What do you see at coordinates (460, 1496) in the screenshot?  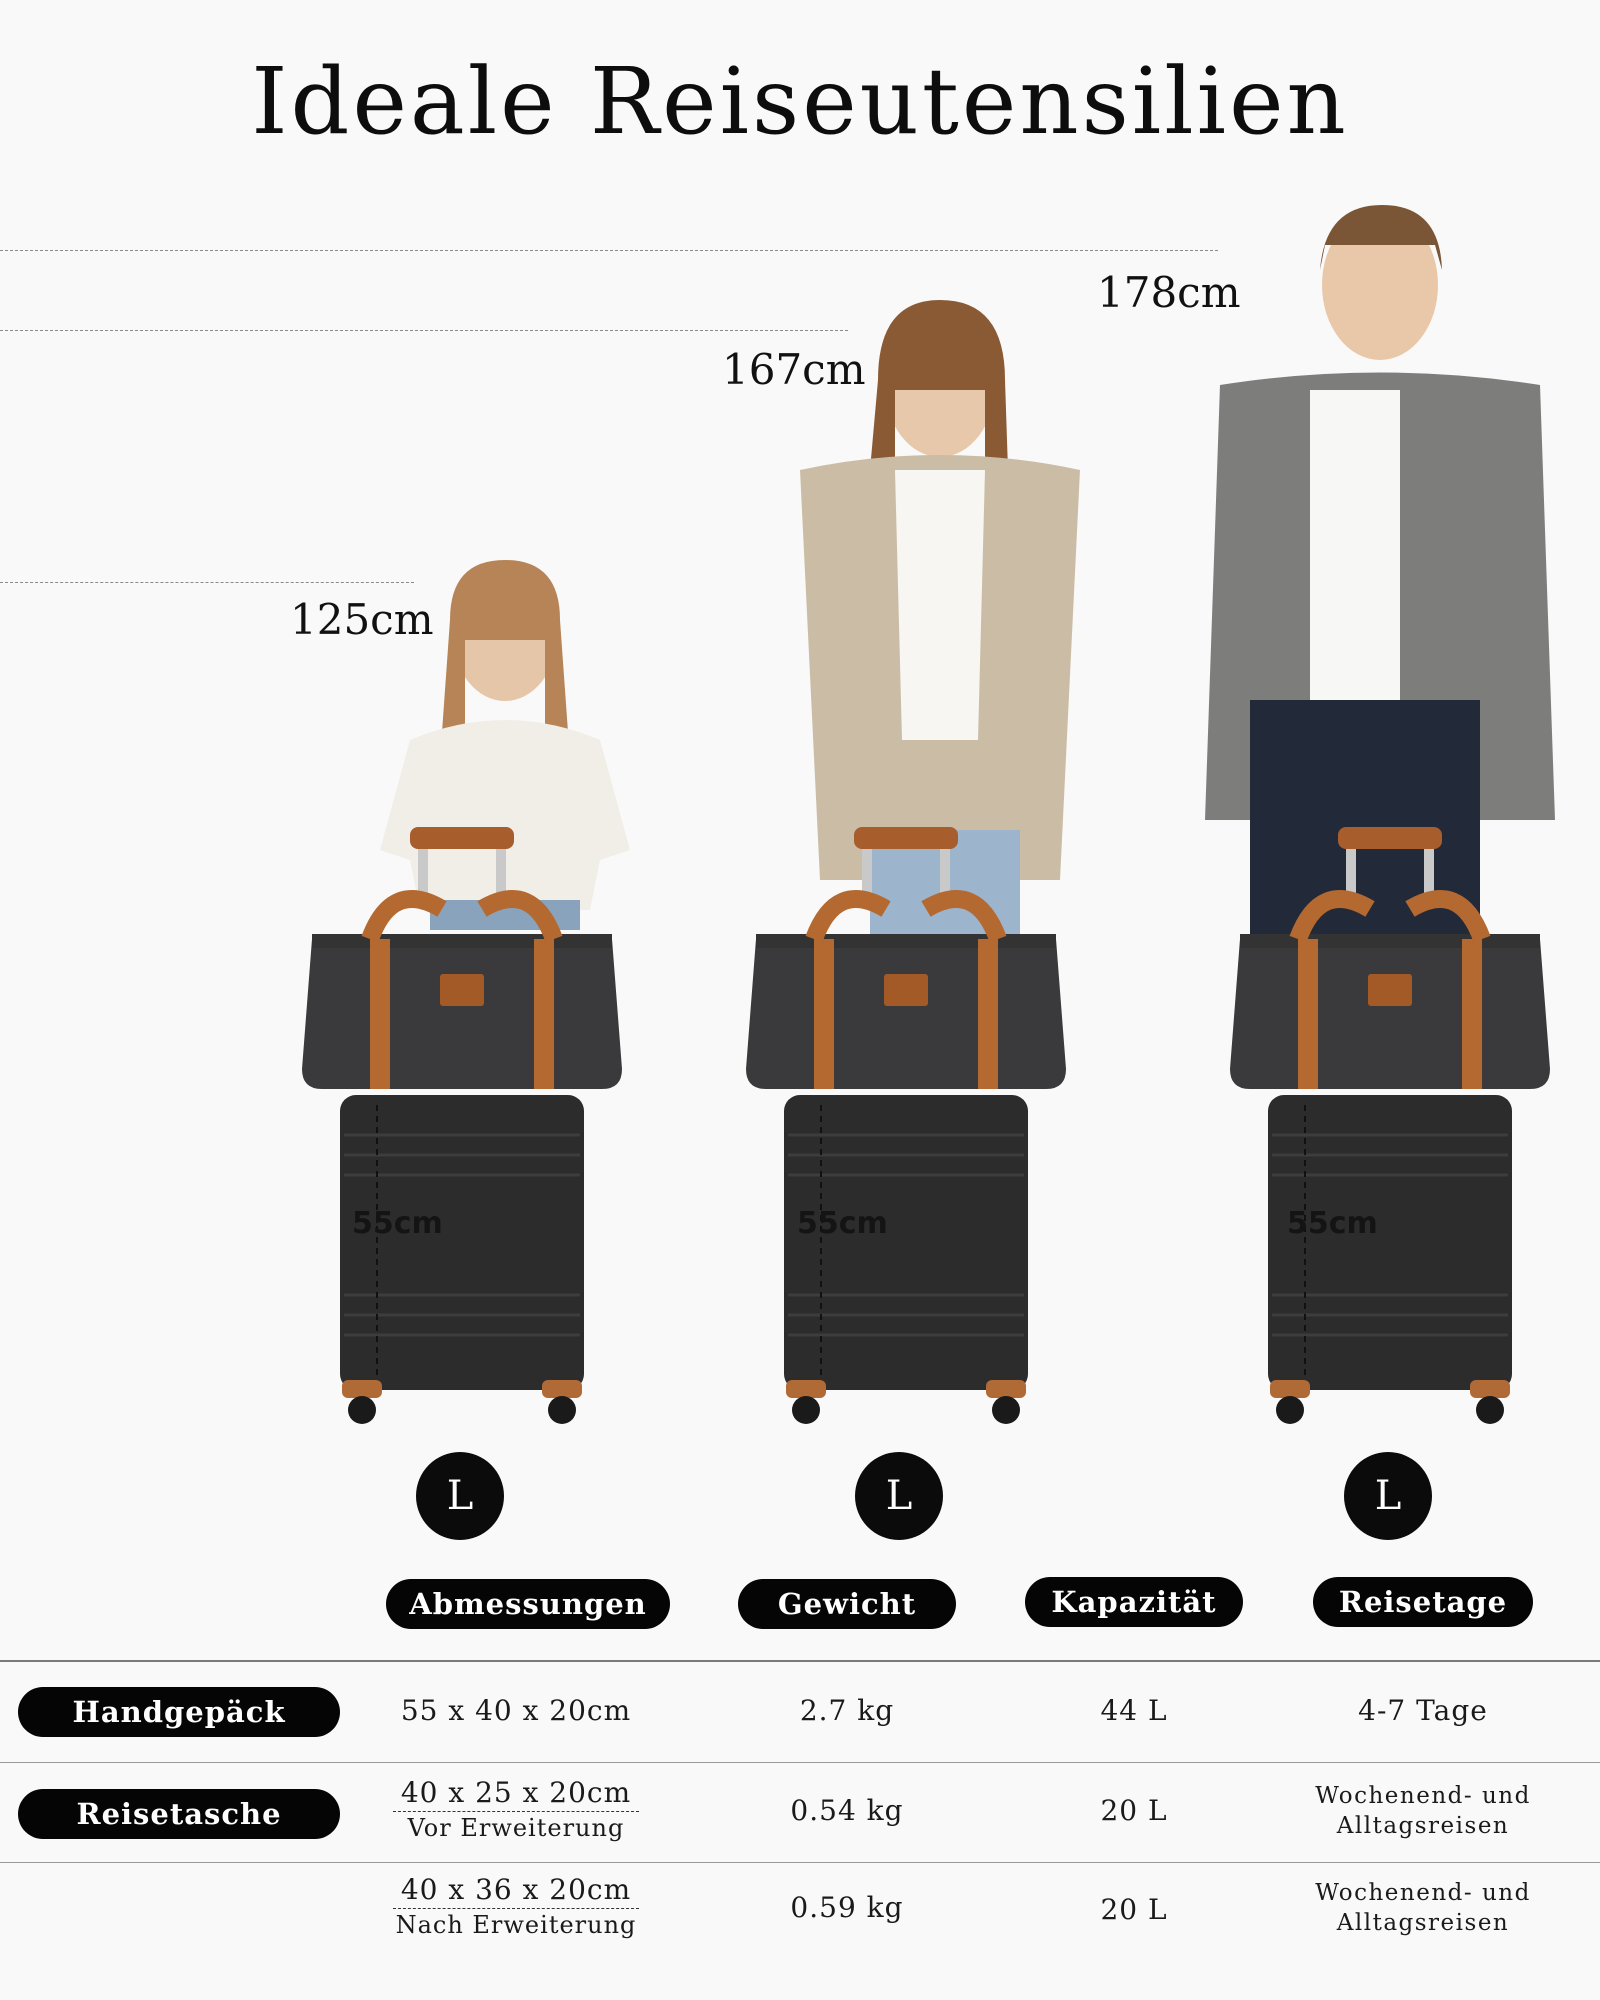 I see `size-badge-1: L` at bounding box center [460, 1496].